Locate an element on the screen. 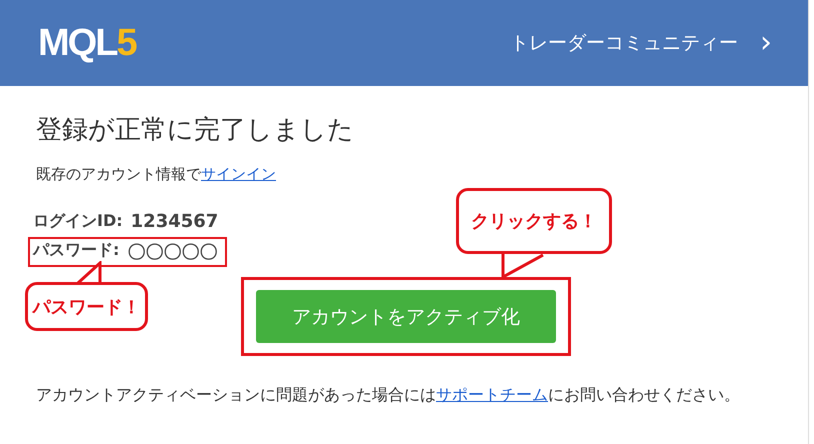 The width and height of the screenshot is (814, 444). signin-link: サインイン is located at coordinates (238, 174).